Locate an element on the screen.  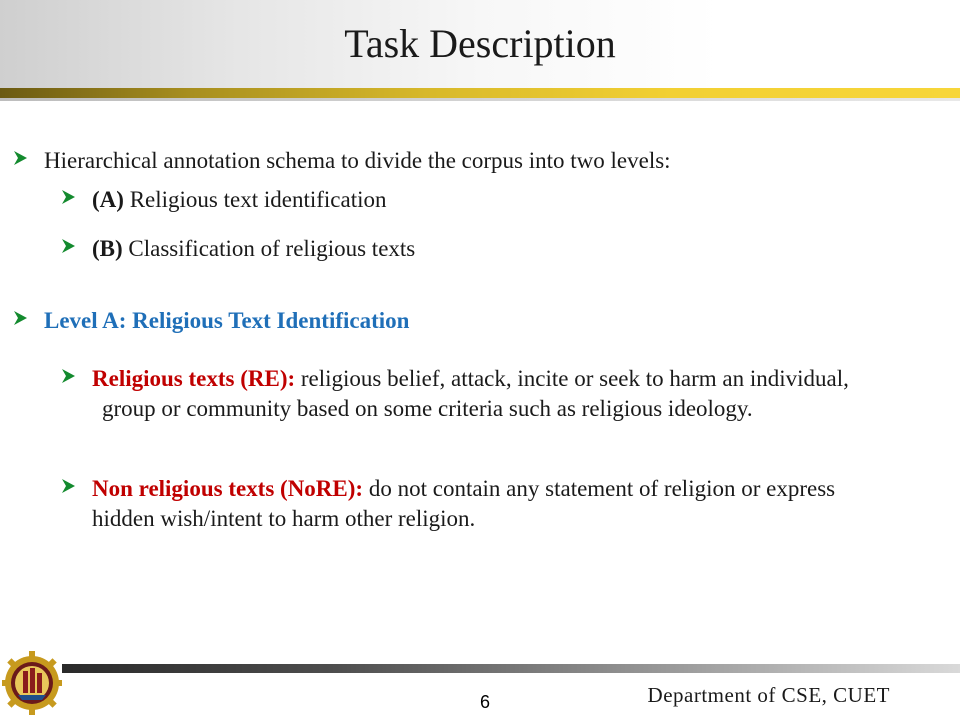
footer-rule is located at coordinates (511, 668).